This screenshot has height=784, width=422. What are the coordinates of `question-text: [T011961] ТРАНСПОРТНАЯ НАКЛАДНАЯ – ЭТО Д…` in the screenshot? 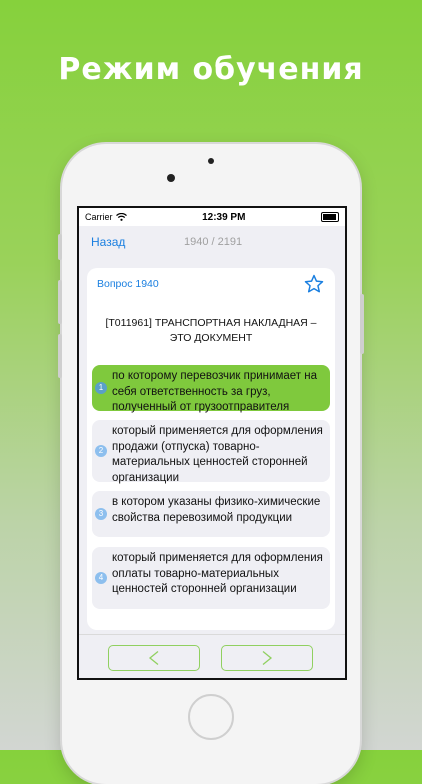 It's located at (211, 330).